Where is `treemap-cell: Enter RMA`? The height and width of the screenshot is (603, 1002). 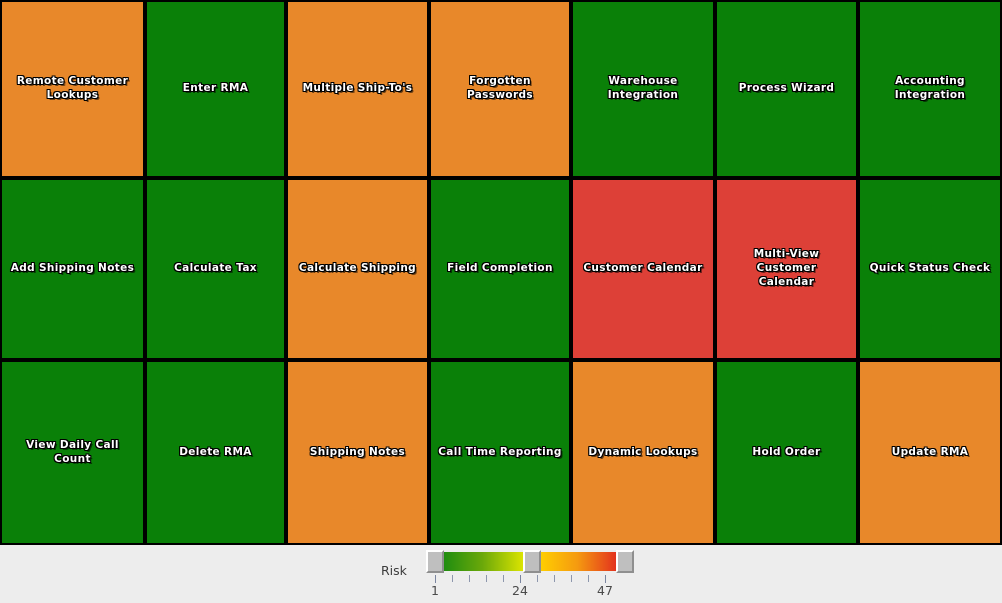 treemap-cell: Enter RMA is located at coordinates (215, 89).